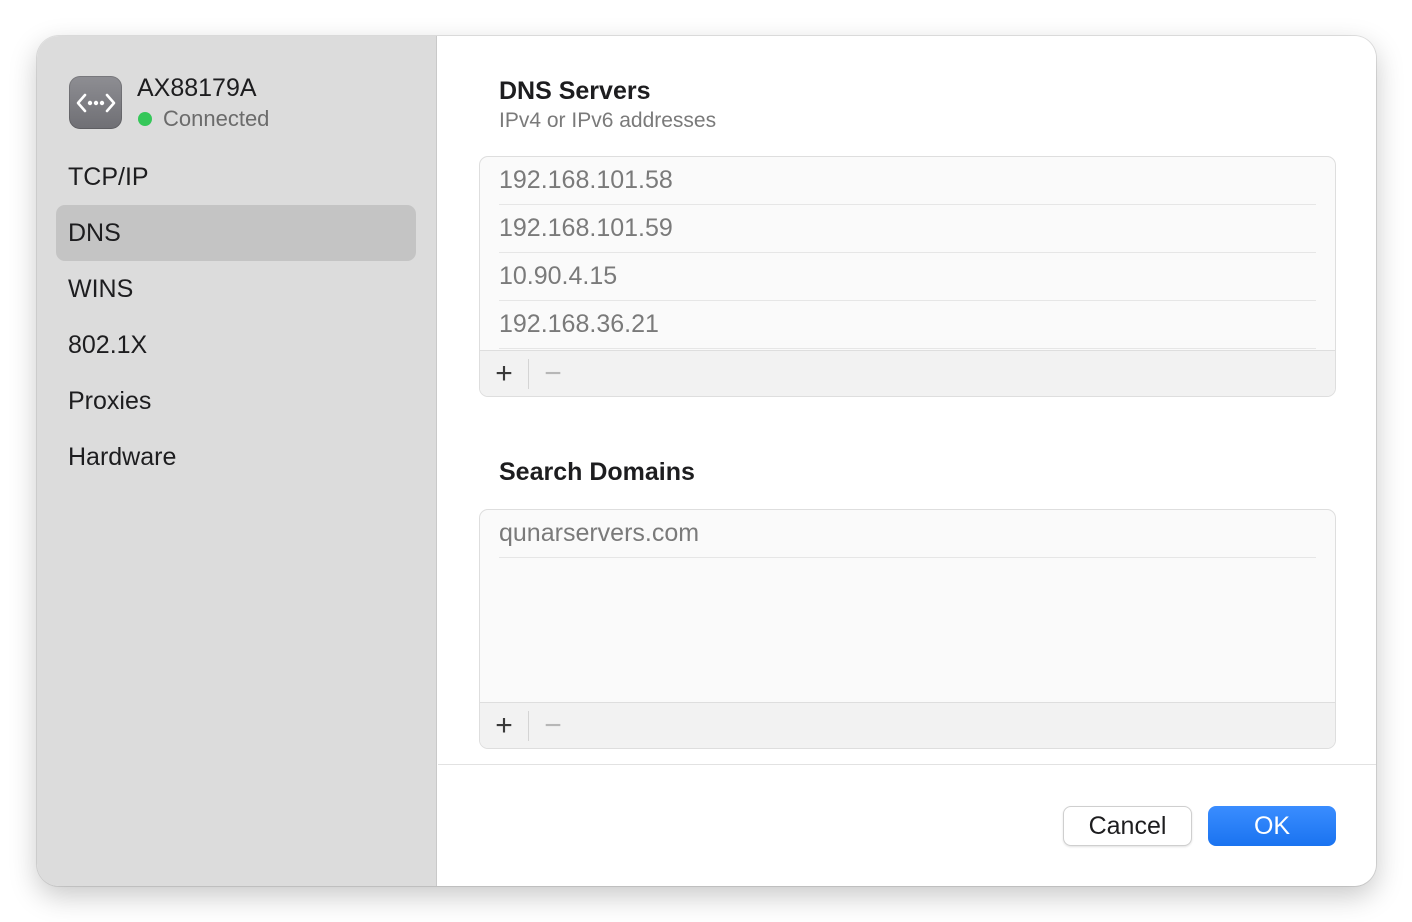  Describe the element at coordinates (579, 324) in the screenshot. I see `dns-server-value: 192.168.36.21` at that location.